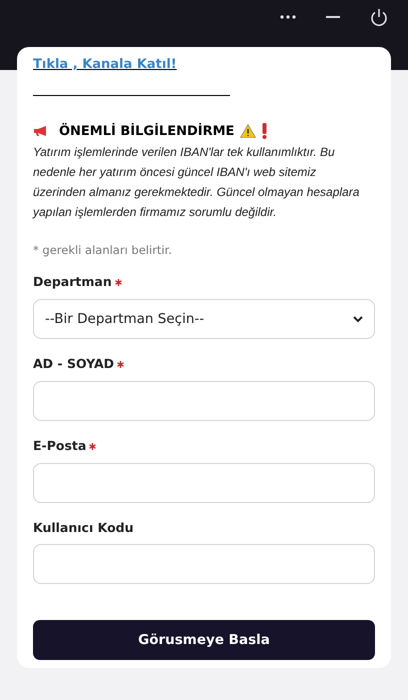 This screenshot has width=408, height=700. What do you see at coordinates (83, 527) in the screenshot?
I see `field-label: Kullanıcı Kodu` at bounding box center [83, 527].